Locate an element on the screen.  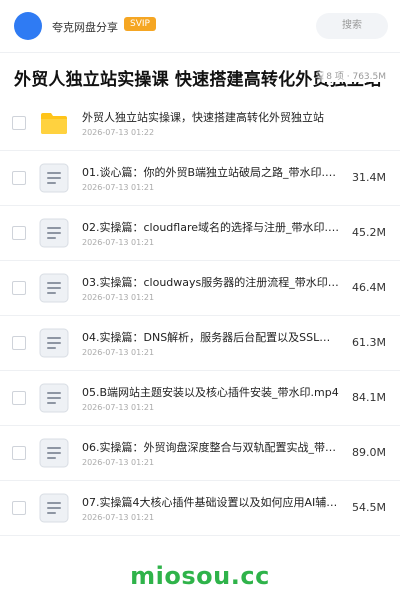
file-name: 07.实操篇4大核心插件基础设置以及如何应用AI辅助_带水印.mp4 is located at coordinates (211, 502).